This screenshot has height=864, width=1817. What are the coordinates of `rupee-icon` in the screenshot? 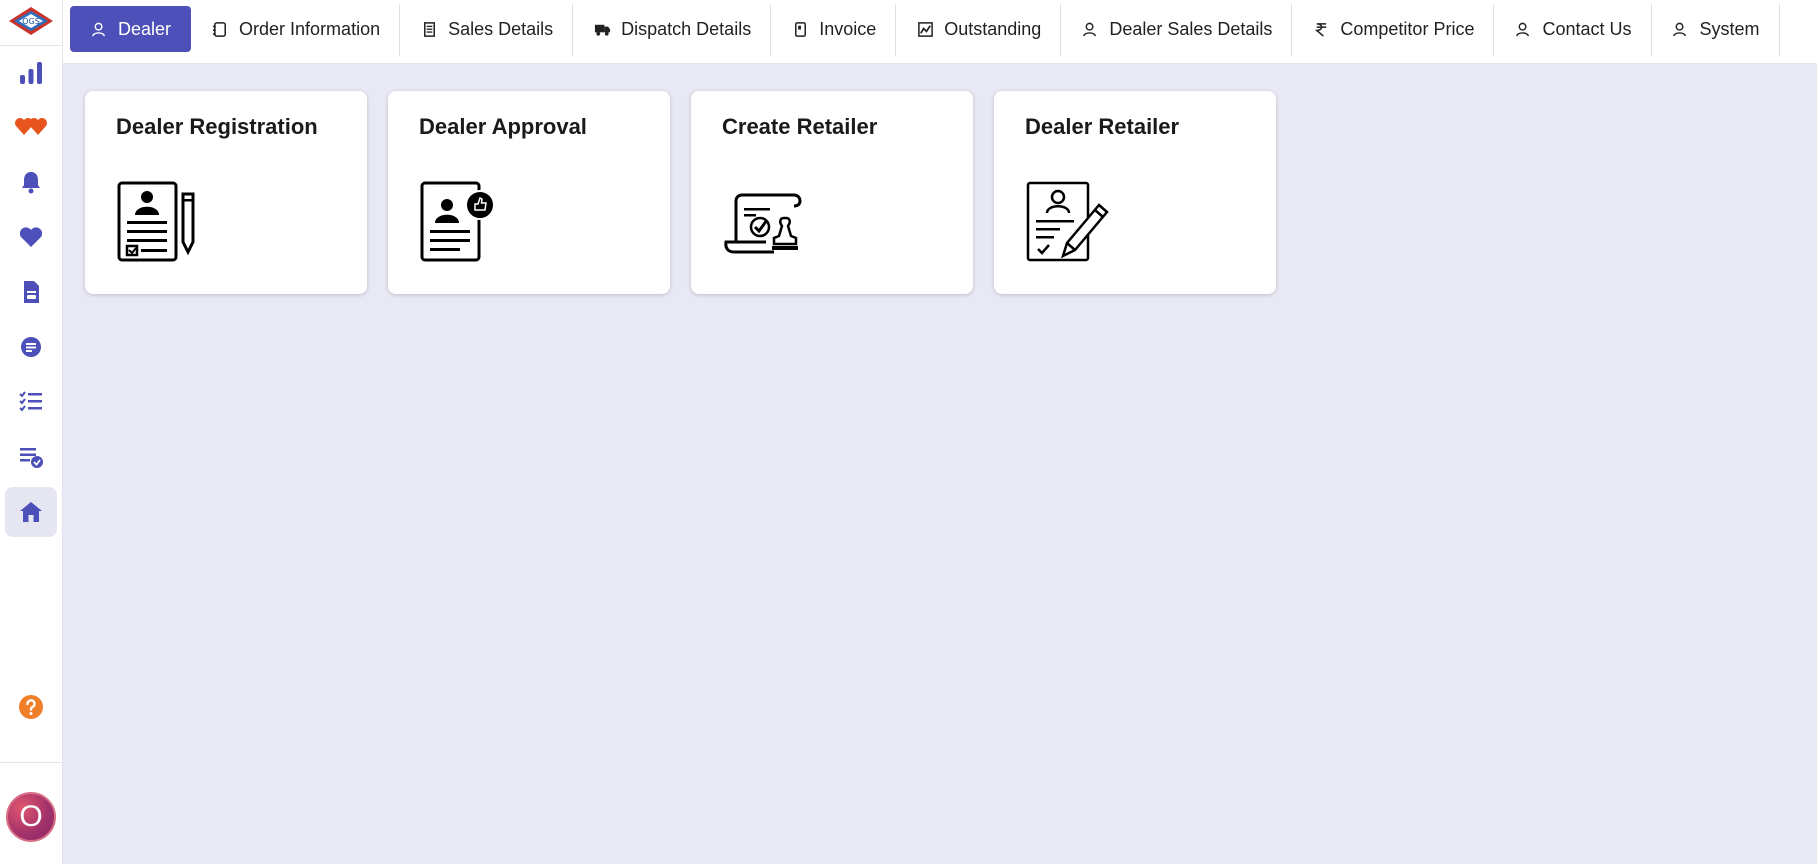 It's located at (1321, 29).